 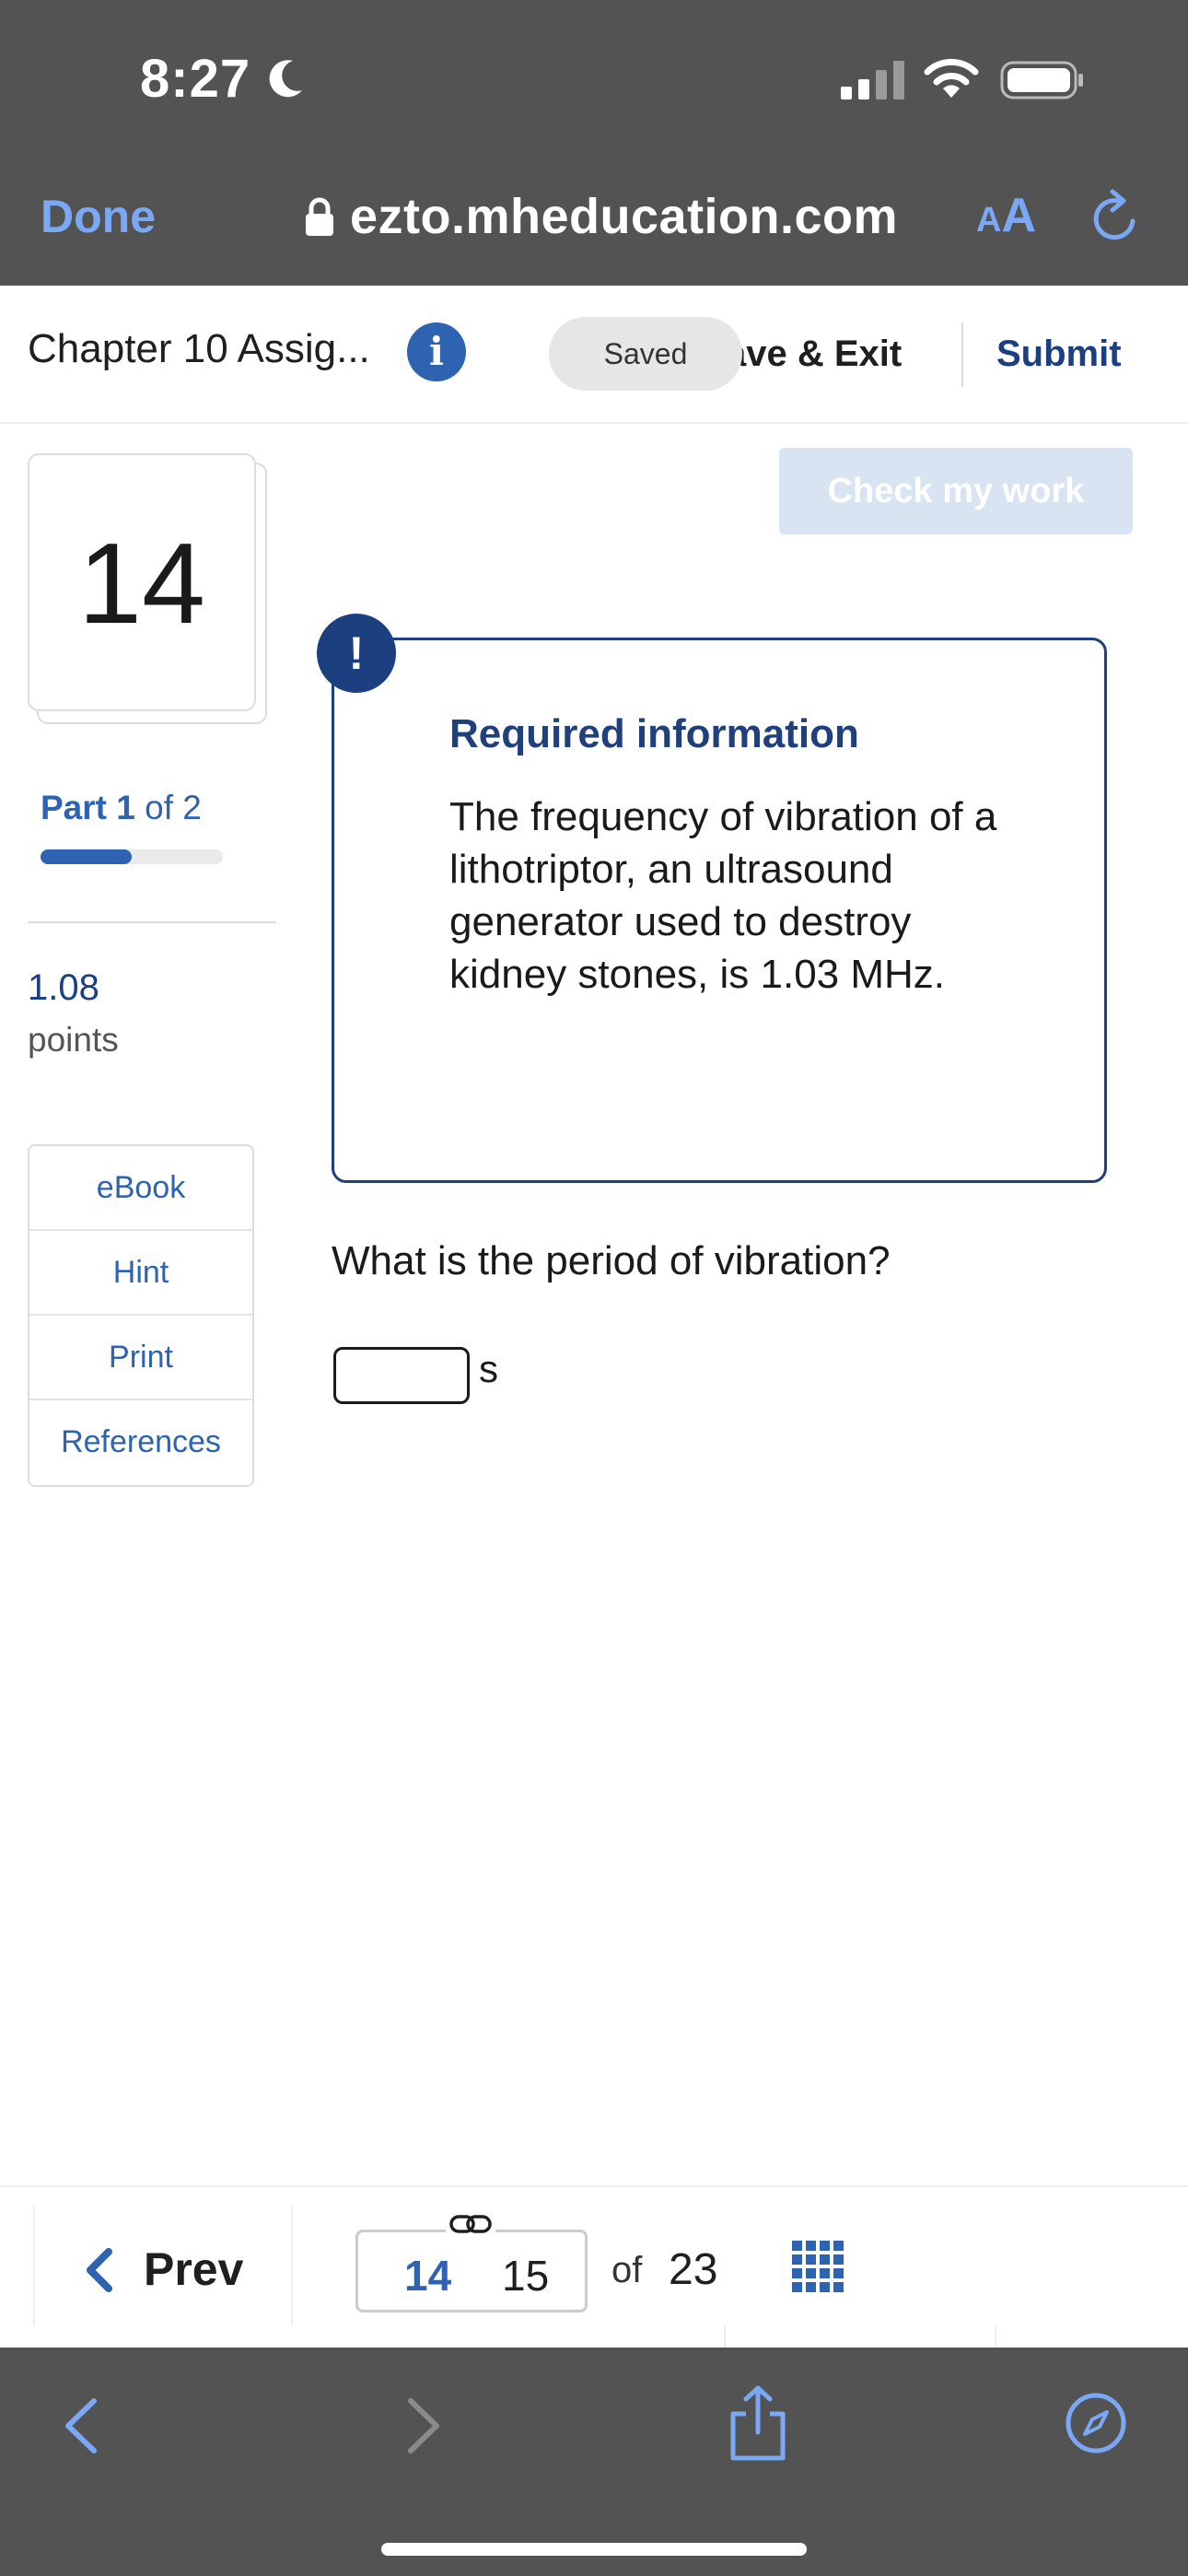 What do you see at coordinates (86, 856) in the screenshot?
I see `part-progress-fill` at bounding box center [86, 856].